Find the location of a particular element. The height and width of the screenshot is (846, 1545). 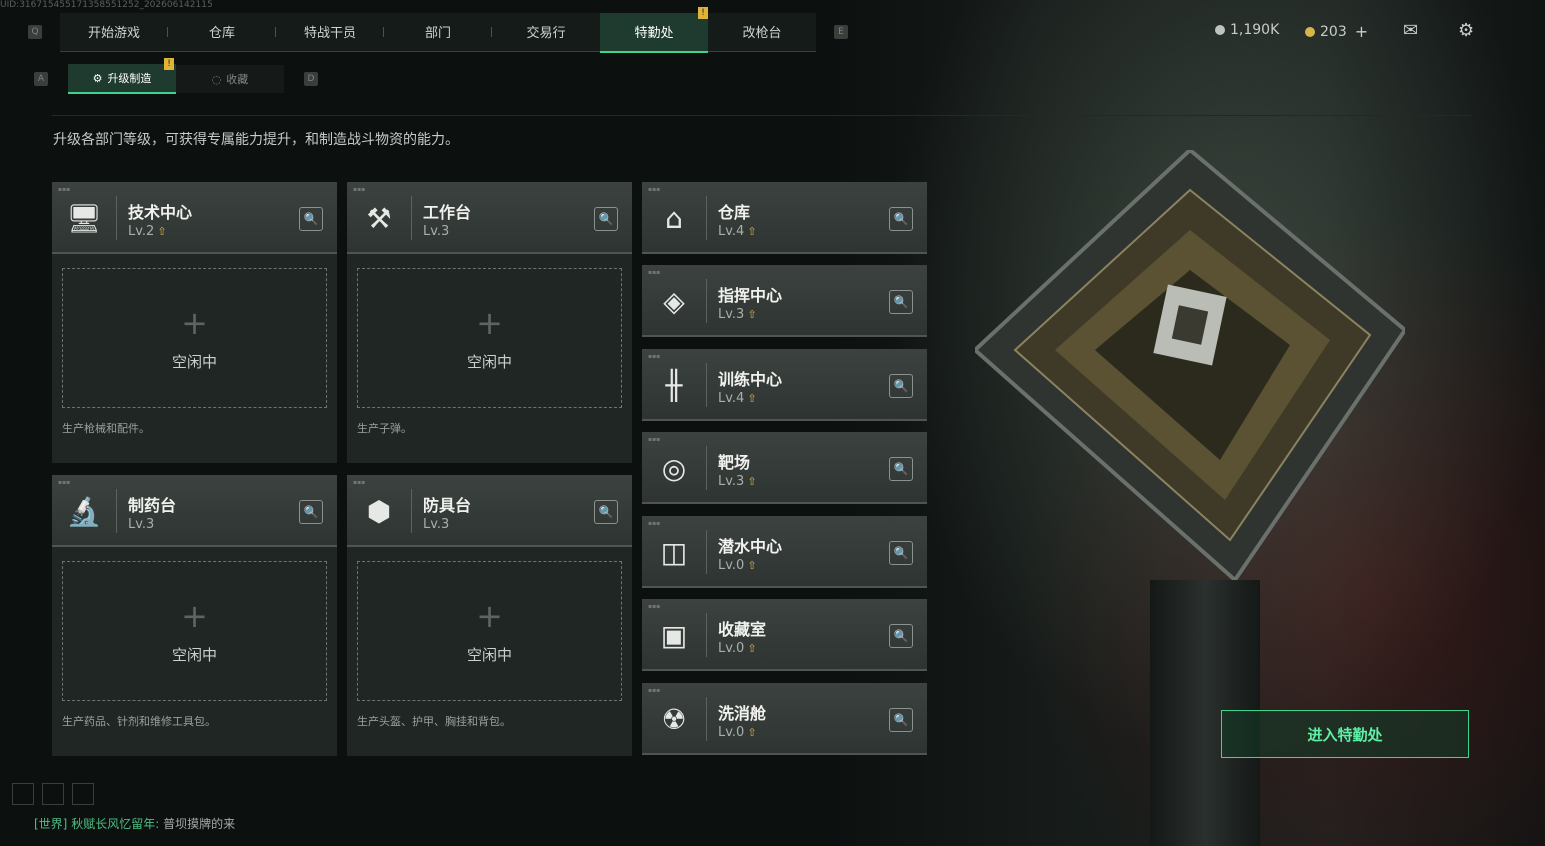

slot-description: 生产头盔、护甲、胸挂和背包。 is located at coordinates (434, 721).